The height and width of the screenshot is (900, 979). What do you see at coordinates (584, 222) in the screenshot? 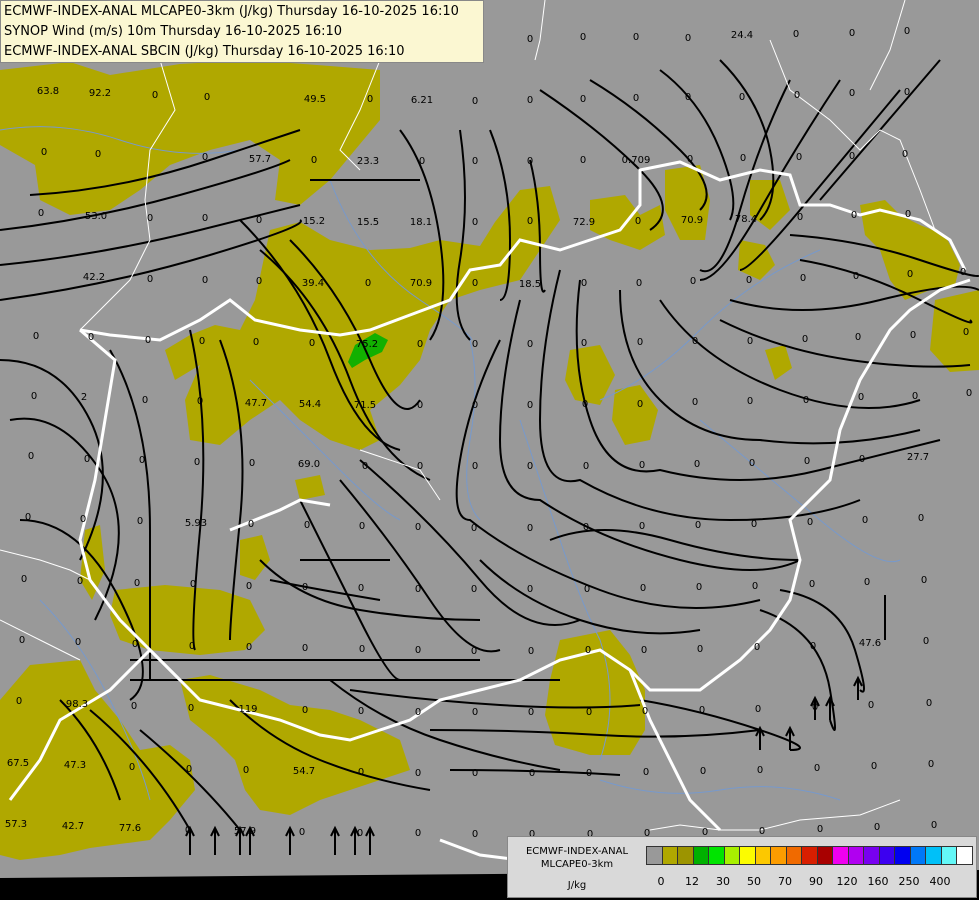
I see `station-value: 72.9` at bounding box center [584, 222].